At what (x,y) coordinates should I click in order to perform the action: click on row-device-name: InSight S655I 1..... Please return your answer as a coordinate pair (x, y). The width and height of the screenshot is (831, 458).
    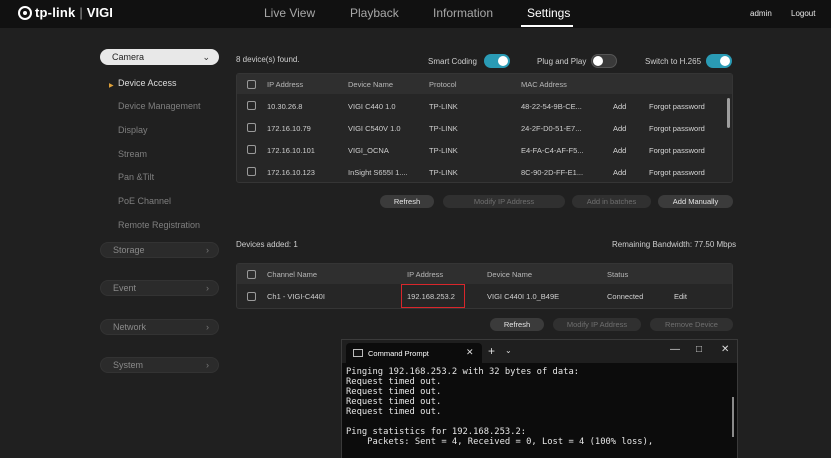
    Looking at the image, I should click on (378, 172).